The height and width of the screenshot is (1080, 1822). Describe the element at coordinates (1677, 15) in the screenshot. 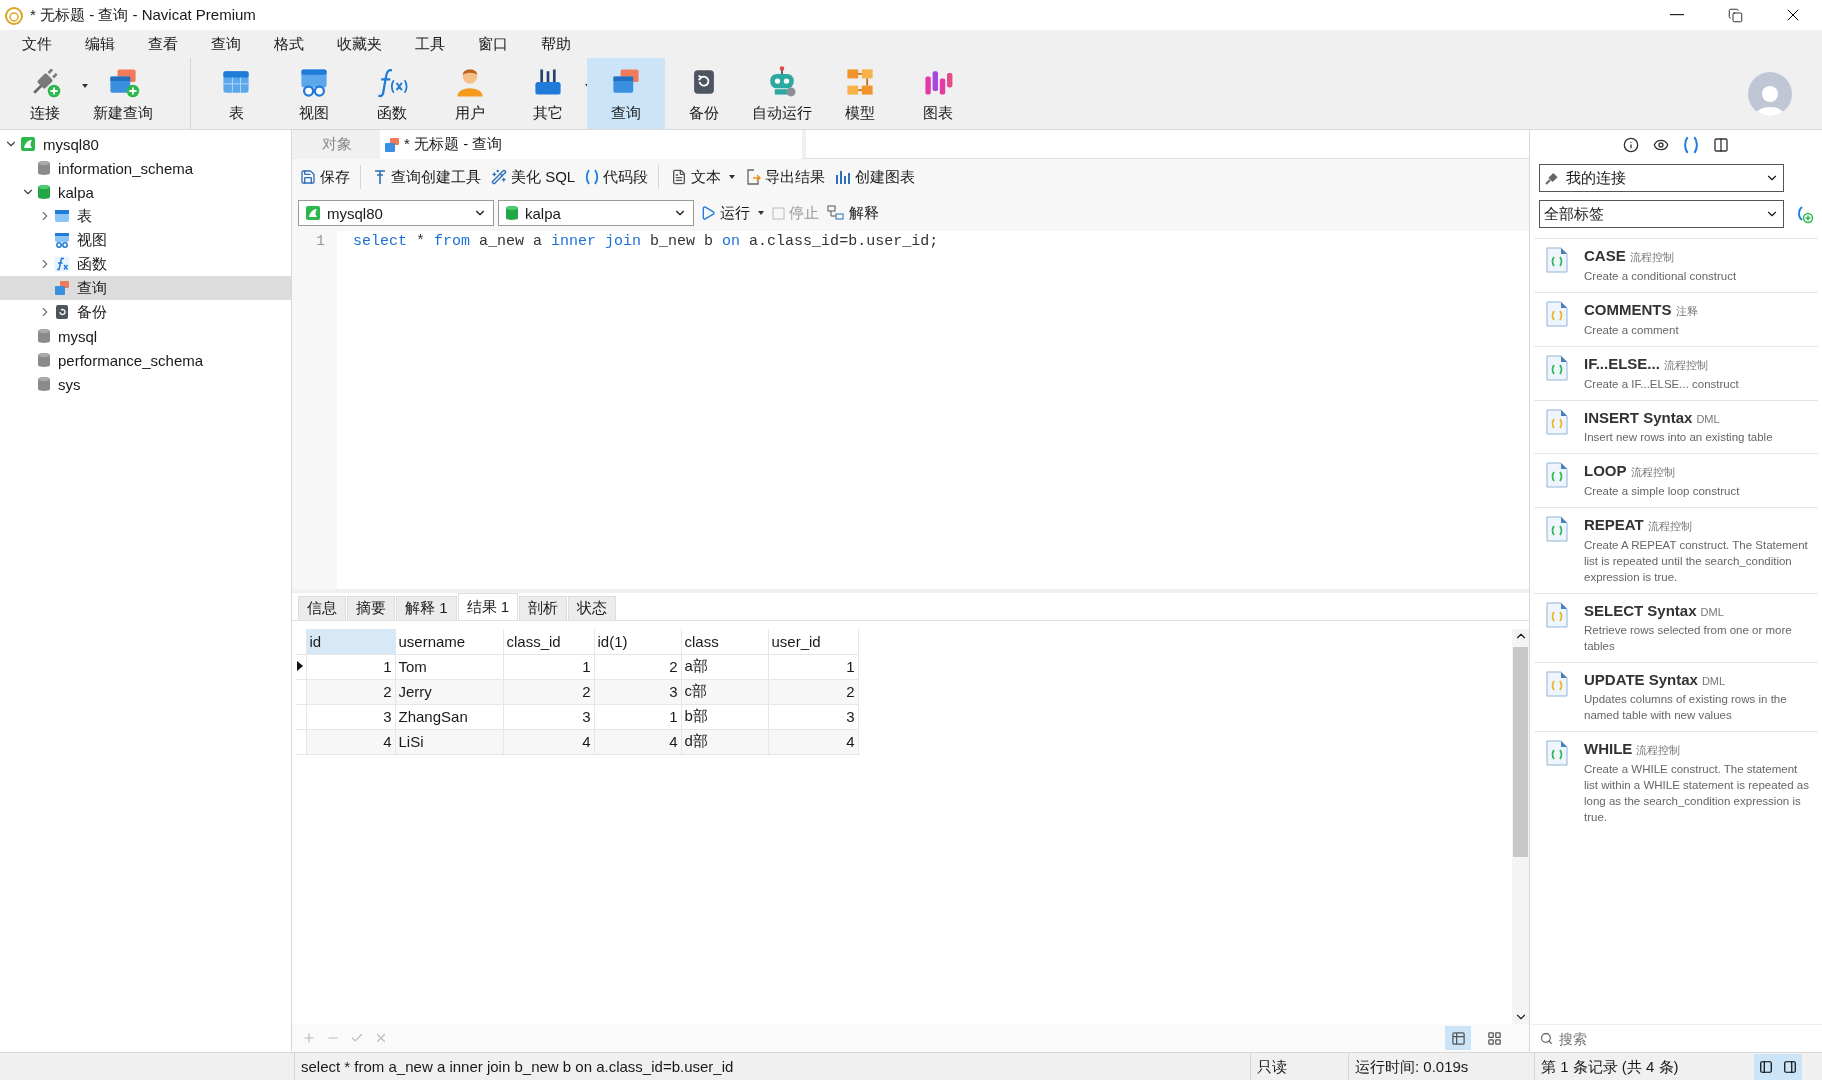

I see `minimize-icon` at that location.